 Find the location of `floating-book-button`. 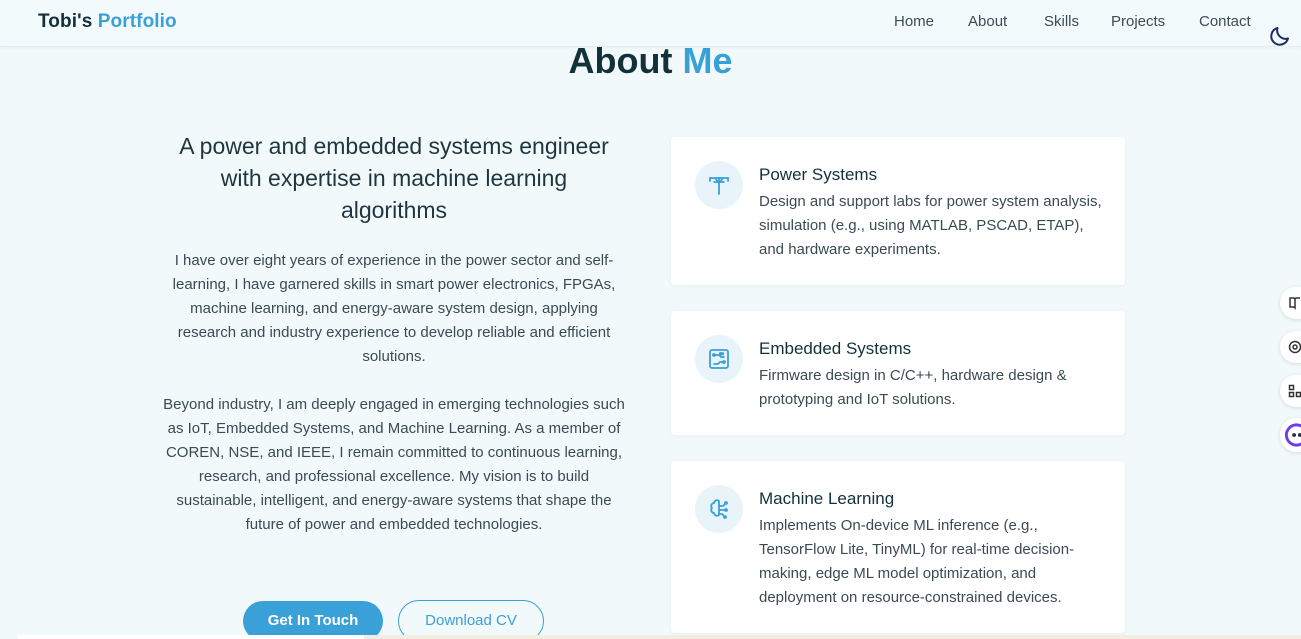

floating-book-button is located at coordinates (1290, 303).